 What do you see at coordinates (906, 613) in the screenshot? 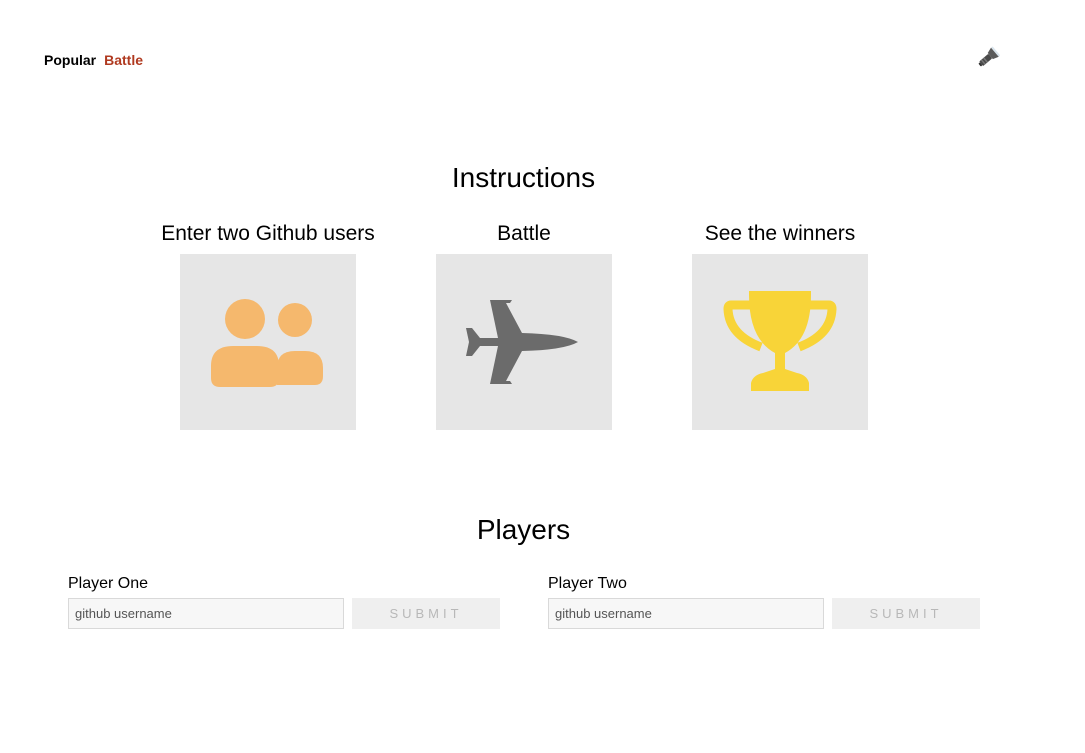
I see `player-two-submit-button: SUBMIT` at bounding box center [906, 613].